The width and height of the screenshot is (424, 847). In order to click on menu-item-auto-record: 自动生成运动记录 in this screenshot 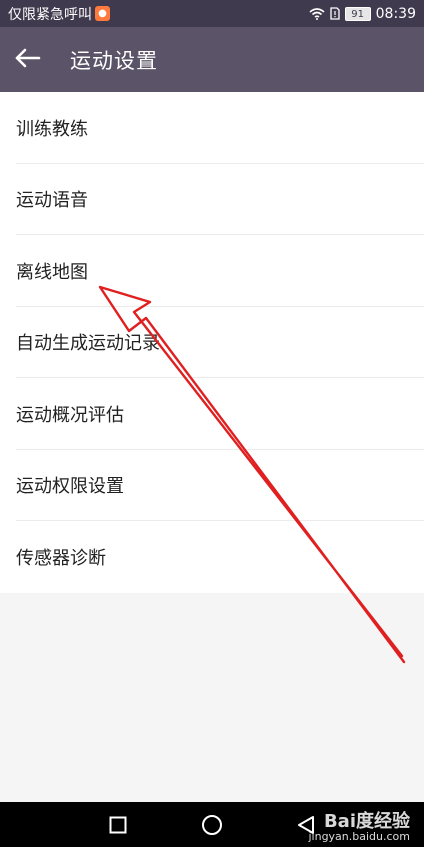, I will do `click(212, 343)`.